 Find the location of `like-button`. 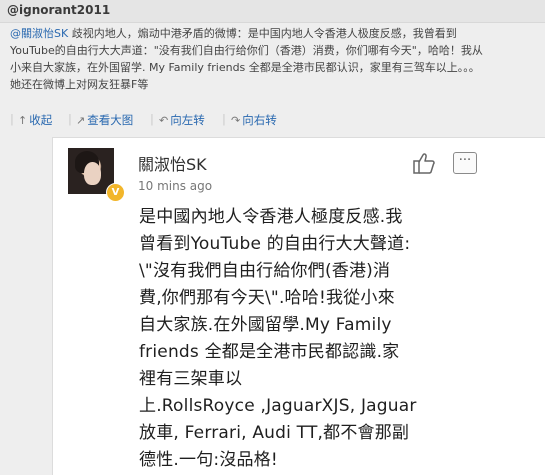

like-button is located at coordinates (424, 163).